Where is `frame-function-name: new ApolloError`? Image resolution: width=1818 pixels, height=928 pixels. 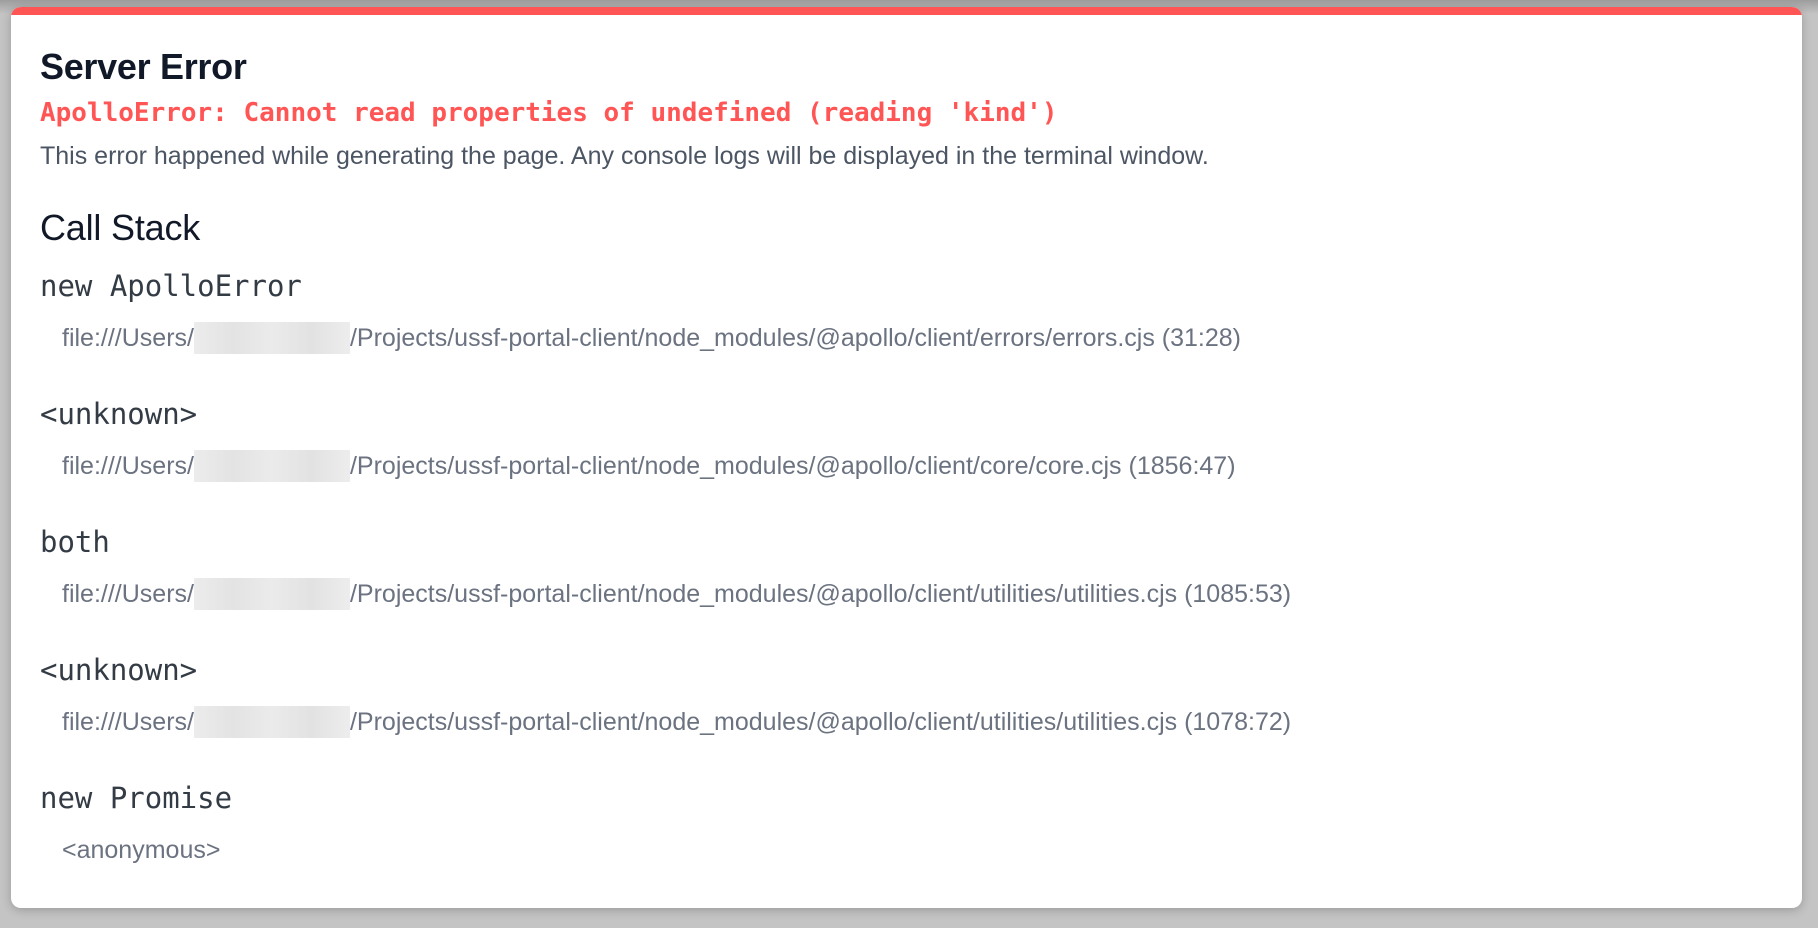
frame-function-name: new ApolloError is located at coordinates (171, 286).